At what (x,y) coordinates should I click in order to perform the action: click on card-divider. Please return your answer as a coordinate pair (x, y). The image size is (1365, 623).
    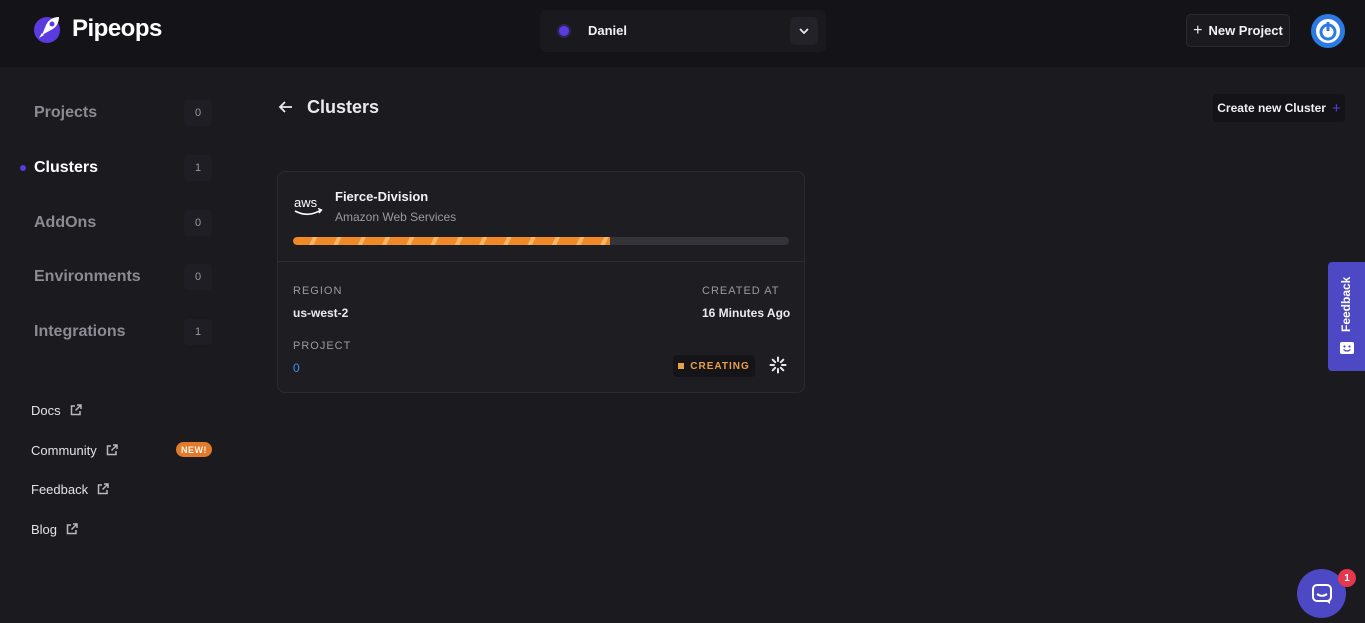
    Looking at the image, I should click on (541, 261).